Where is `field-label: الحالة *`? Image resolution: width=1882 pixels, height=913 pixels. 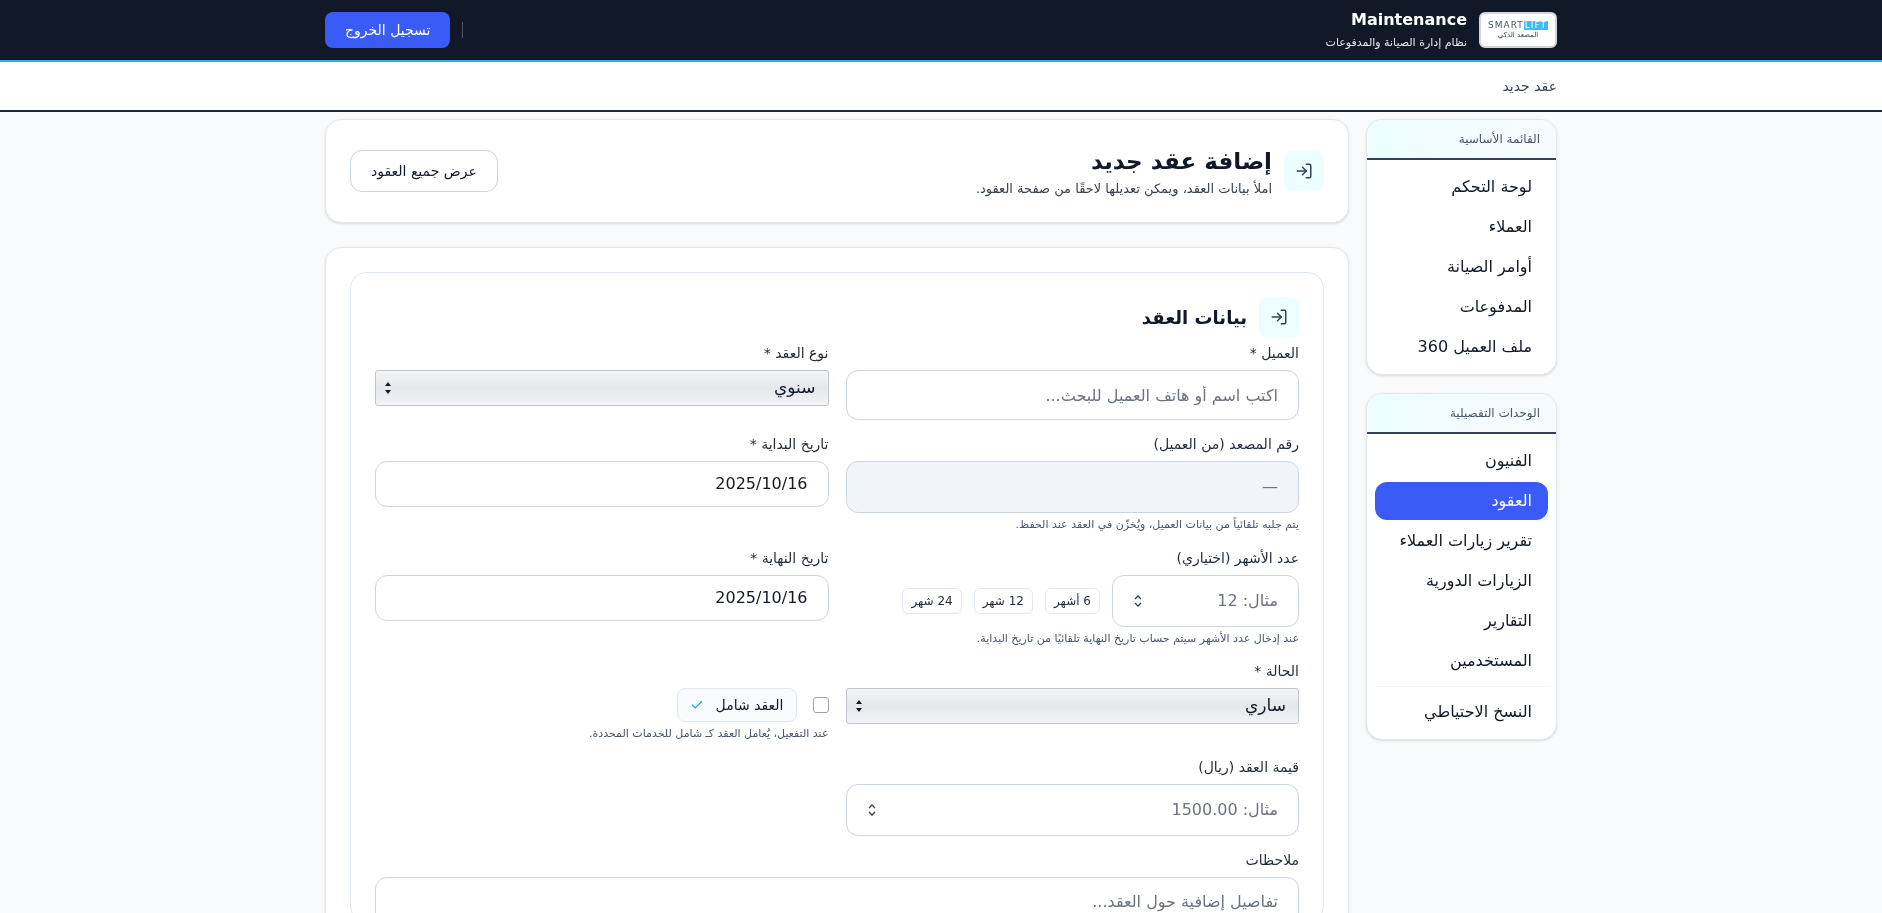
field-label: الحالة * is located at coordinates (1276, 671).